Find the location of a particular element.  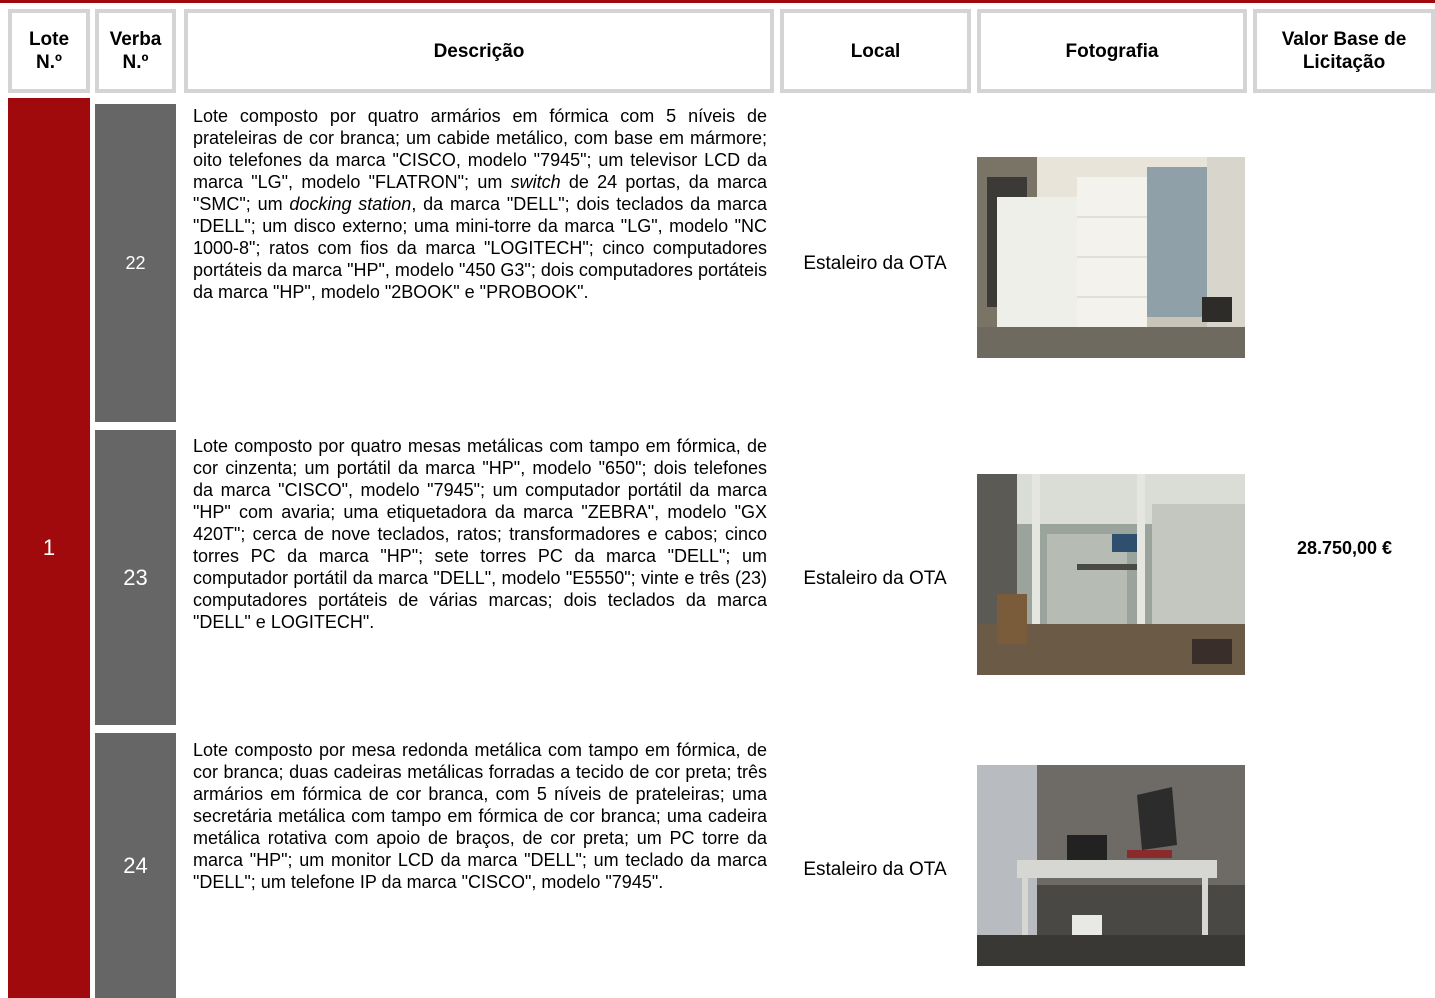

header-verba: Verba N.º is located at coordinates (135, 51).